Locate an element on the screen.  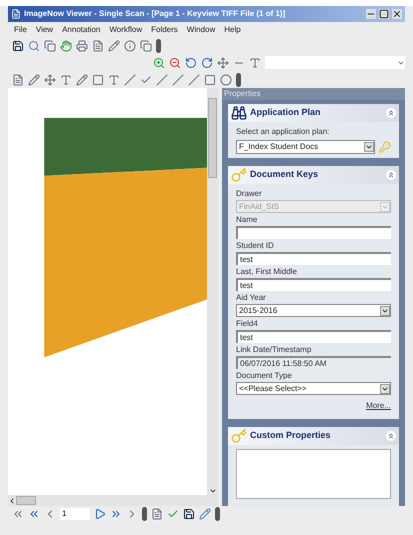
section-title: Document Keys is located at coordinates (284, 175).